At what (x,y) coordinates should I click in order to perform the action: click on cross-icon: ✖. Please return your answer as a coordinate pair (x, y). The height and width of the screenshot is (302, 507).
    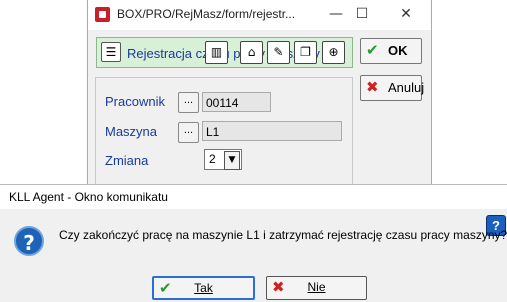
    Looking at the image, I should click on (372, 87).